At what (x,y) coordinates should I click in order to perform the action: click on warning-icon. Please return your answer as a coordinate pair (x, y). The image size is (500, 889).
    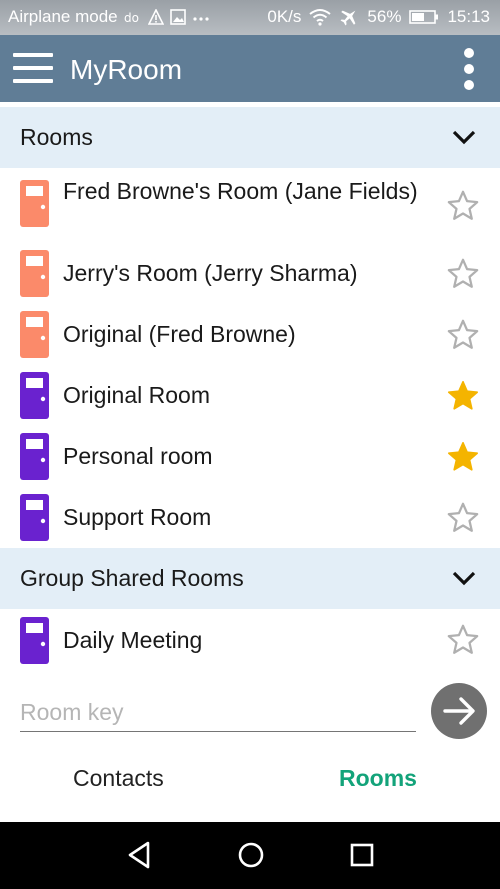
    Looking at the image, I should click on (155, 17).